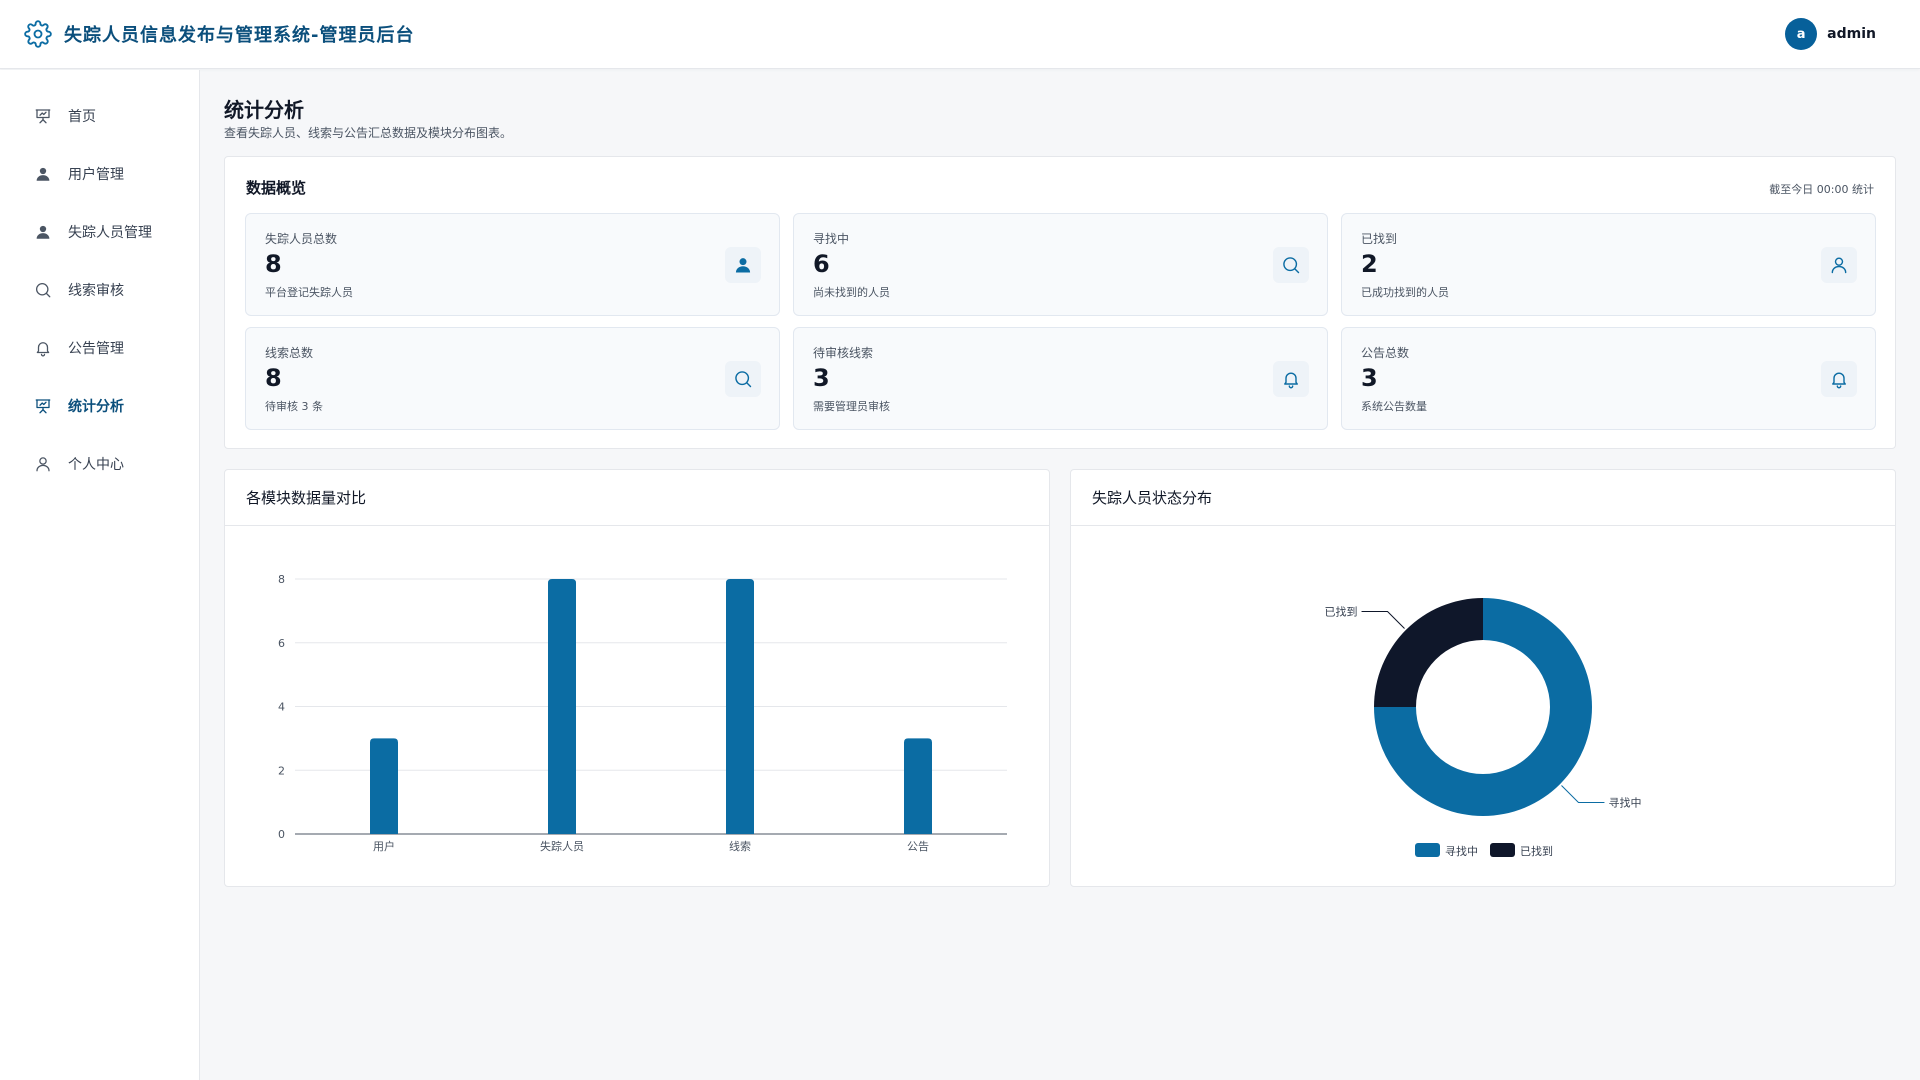 Image resolution: width=1920 pixels, height=1080 pixels. I want to click on sidebar-item-users: 用户管理, so click(99, 174).